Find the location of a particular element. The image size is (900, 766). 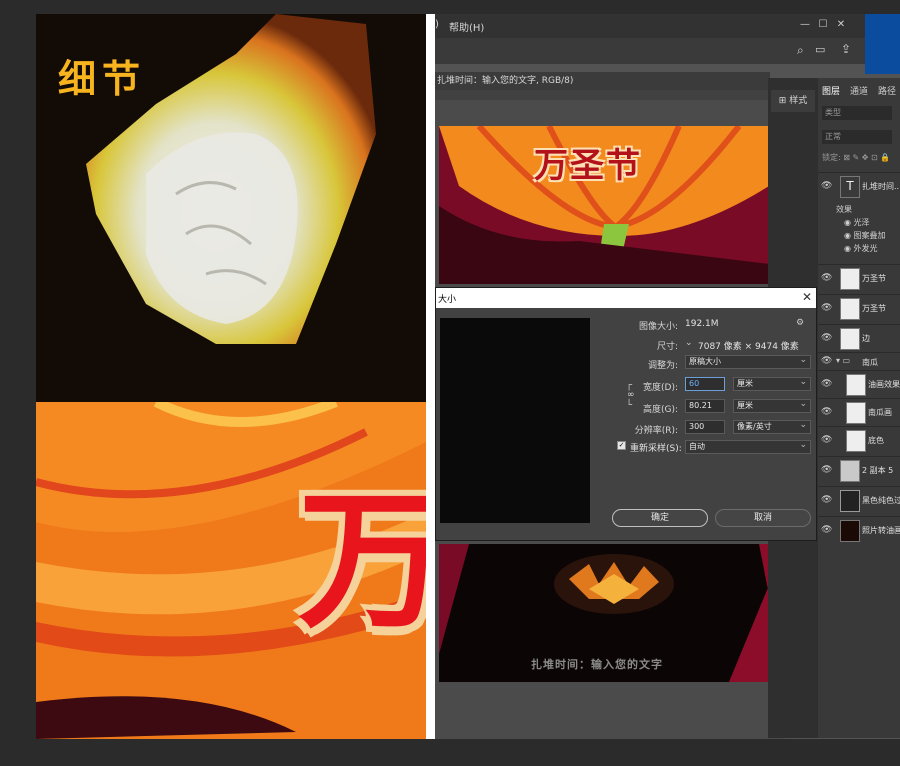

layer-row: 👁 油画效果 is located at coordinates (859, 384).